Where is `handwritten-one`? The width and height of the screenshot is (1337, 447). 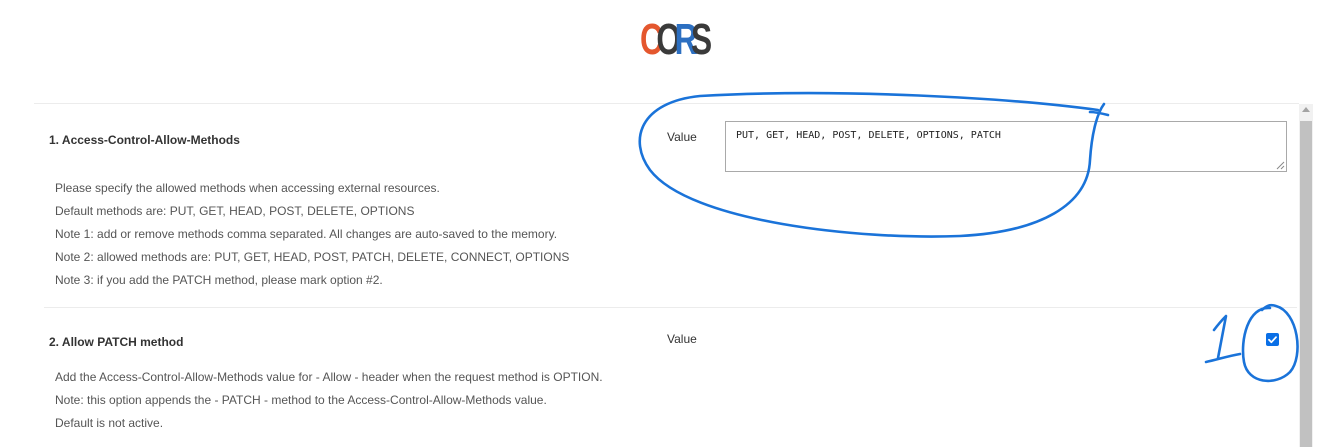
handwritten-one is located at coordinates (1223, 339).